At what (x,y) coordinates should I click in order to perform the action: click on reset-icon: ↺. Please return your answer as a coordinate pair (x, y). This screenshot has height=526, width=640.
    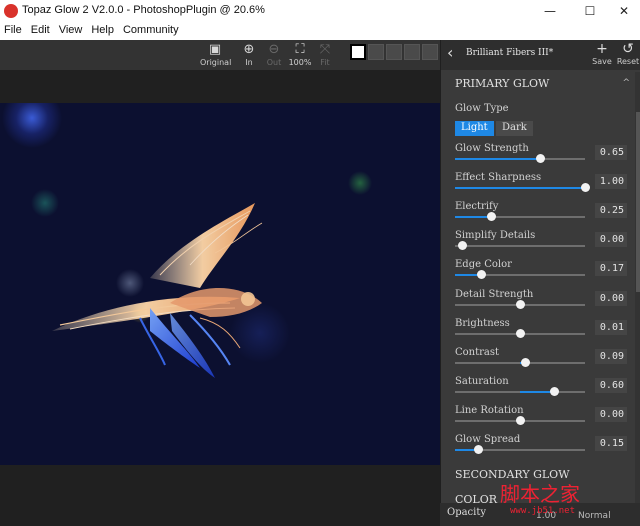
    Looking at the image, I should click on (628, 49).